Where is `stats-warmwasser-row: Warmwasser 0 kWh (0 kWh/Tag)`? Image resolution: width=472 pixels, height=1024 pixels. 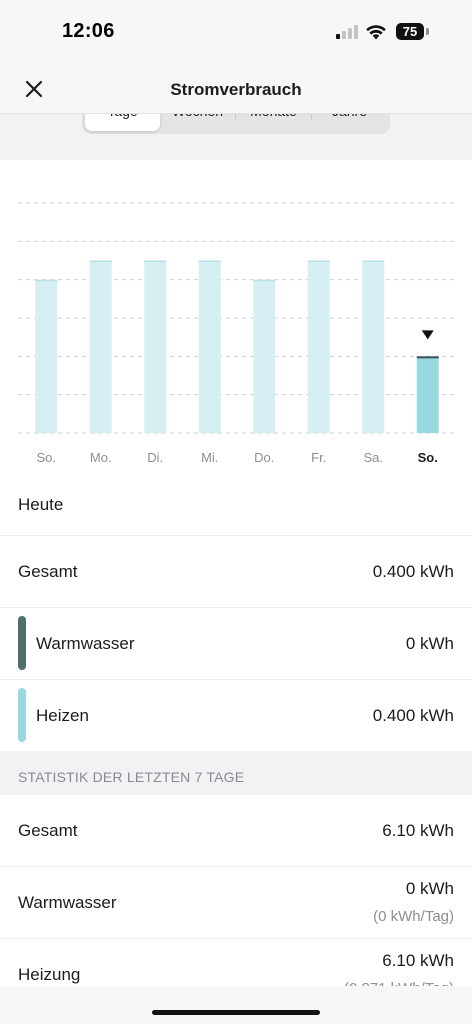
stats-warmwasser-row: Warmwasser 0 kWh (0 kWh/Tag) is located at coordinates (236, 902).